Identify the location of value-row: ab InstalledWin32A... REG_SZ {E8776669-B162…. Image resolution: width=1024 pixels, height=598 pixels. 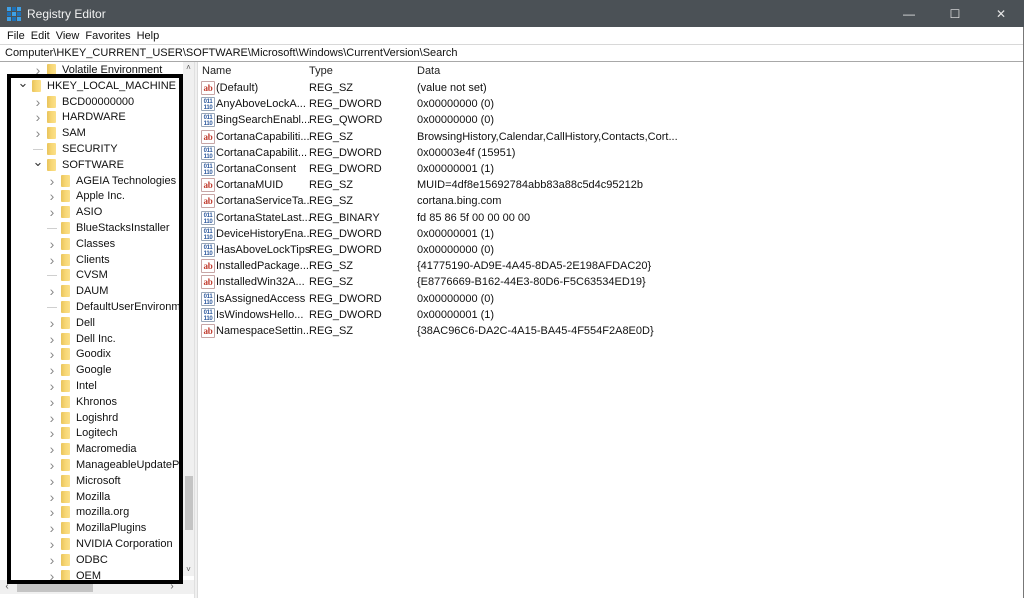
(611, 282).